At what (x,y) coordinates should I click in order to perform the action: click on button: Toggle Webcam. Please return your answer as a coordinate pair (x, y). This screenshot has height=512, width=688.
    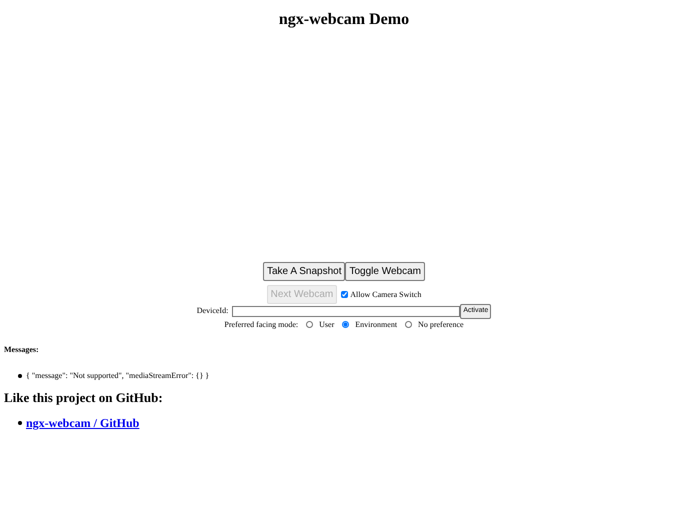
    Looking at the image, I should click on (385, 272).